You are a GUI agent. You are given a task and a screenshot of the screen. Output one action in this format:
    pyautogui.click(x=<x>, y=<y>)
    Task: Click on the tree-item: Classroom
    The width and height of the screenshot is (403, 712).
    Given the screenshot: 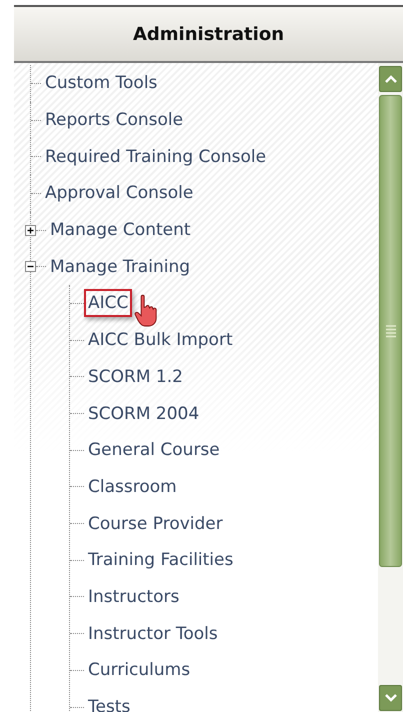 What is the action you would take?
    pyautogui.click(x=132, y=486)
    